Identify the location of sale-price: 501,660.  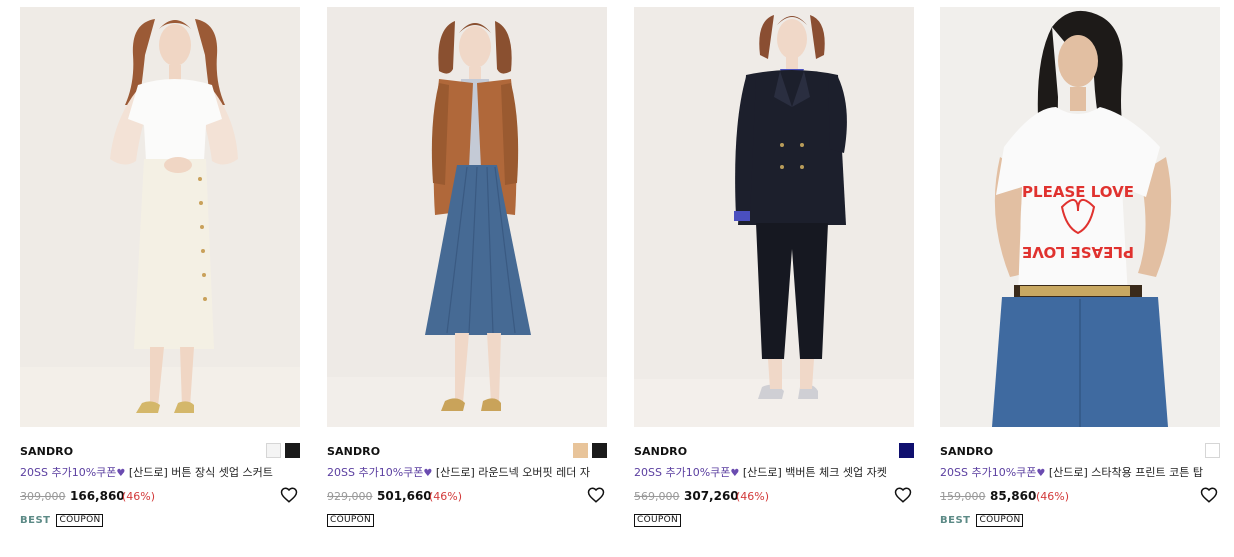
(404, 496).